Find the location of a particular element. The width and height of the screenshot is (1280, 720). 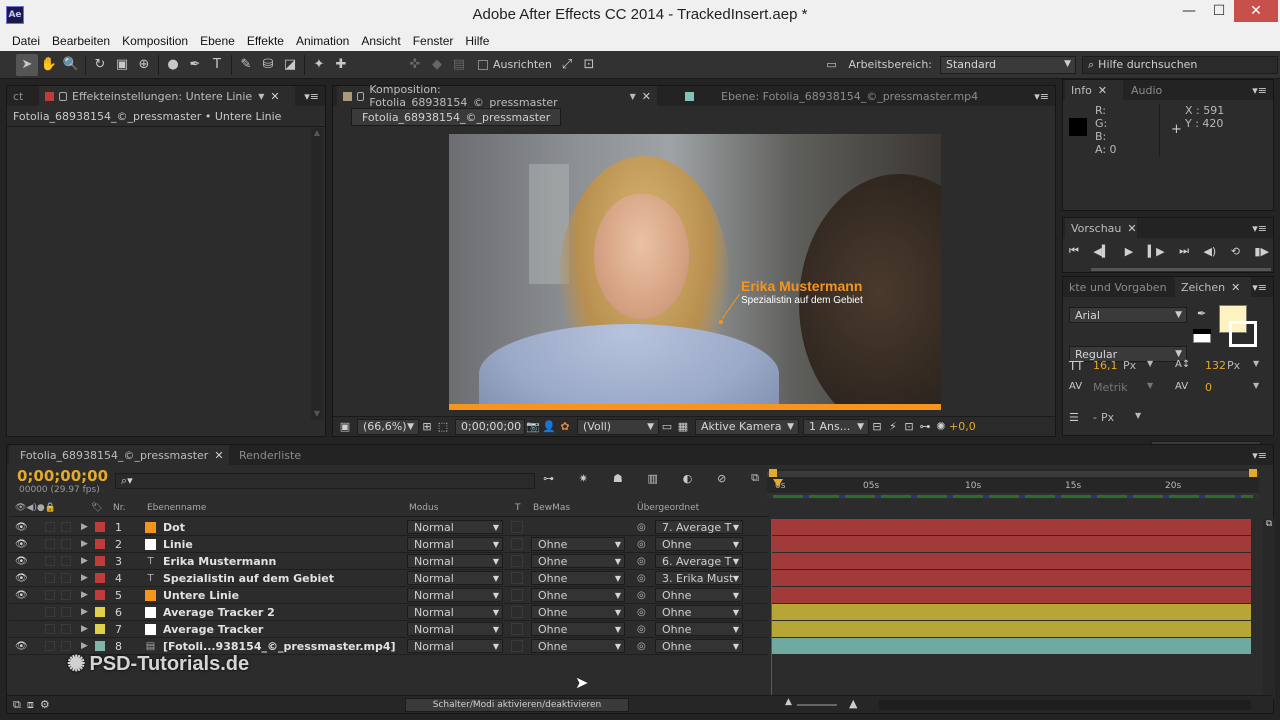

white-swatch is located at coordinates (1202, 338).